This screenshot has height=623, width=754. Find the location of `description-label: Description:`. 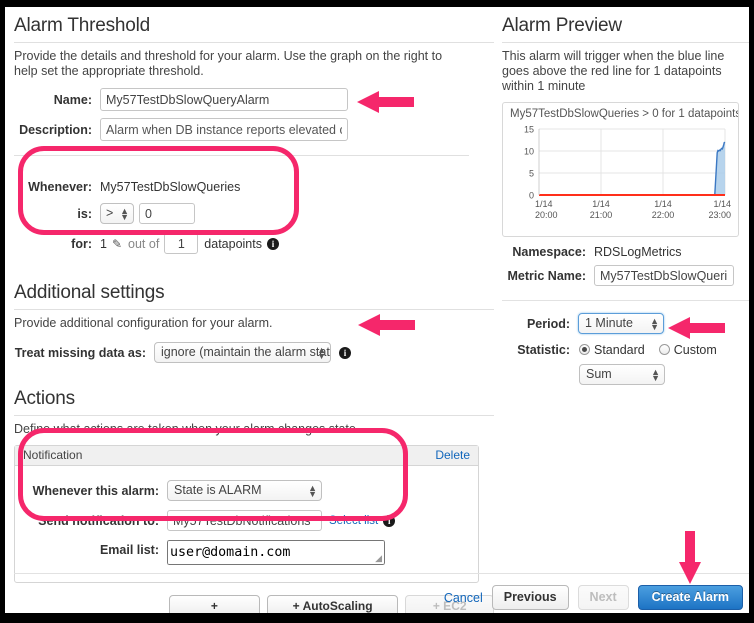

description-label: Description: is located at coordinates (55, 129).